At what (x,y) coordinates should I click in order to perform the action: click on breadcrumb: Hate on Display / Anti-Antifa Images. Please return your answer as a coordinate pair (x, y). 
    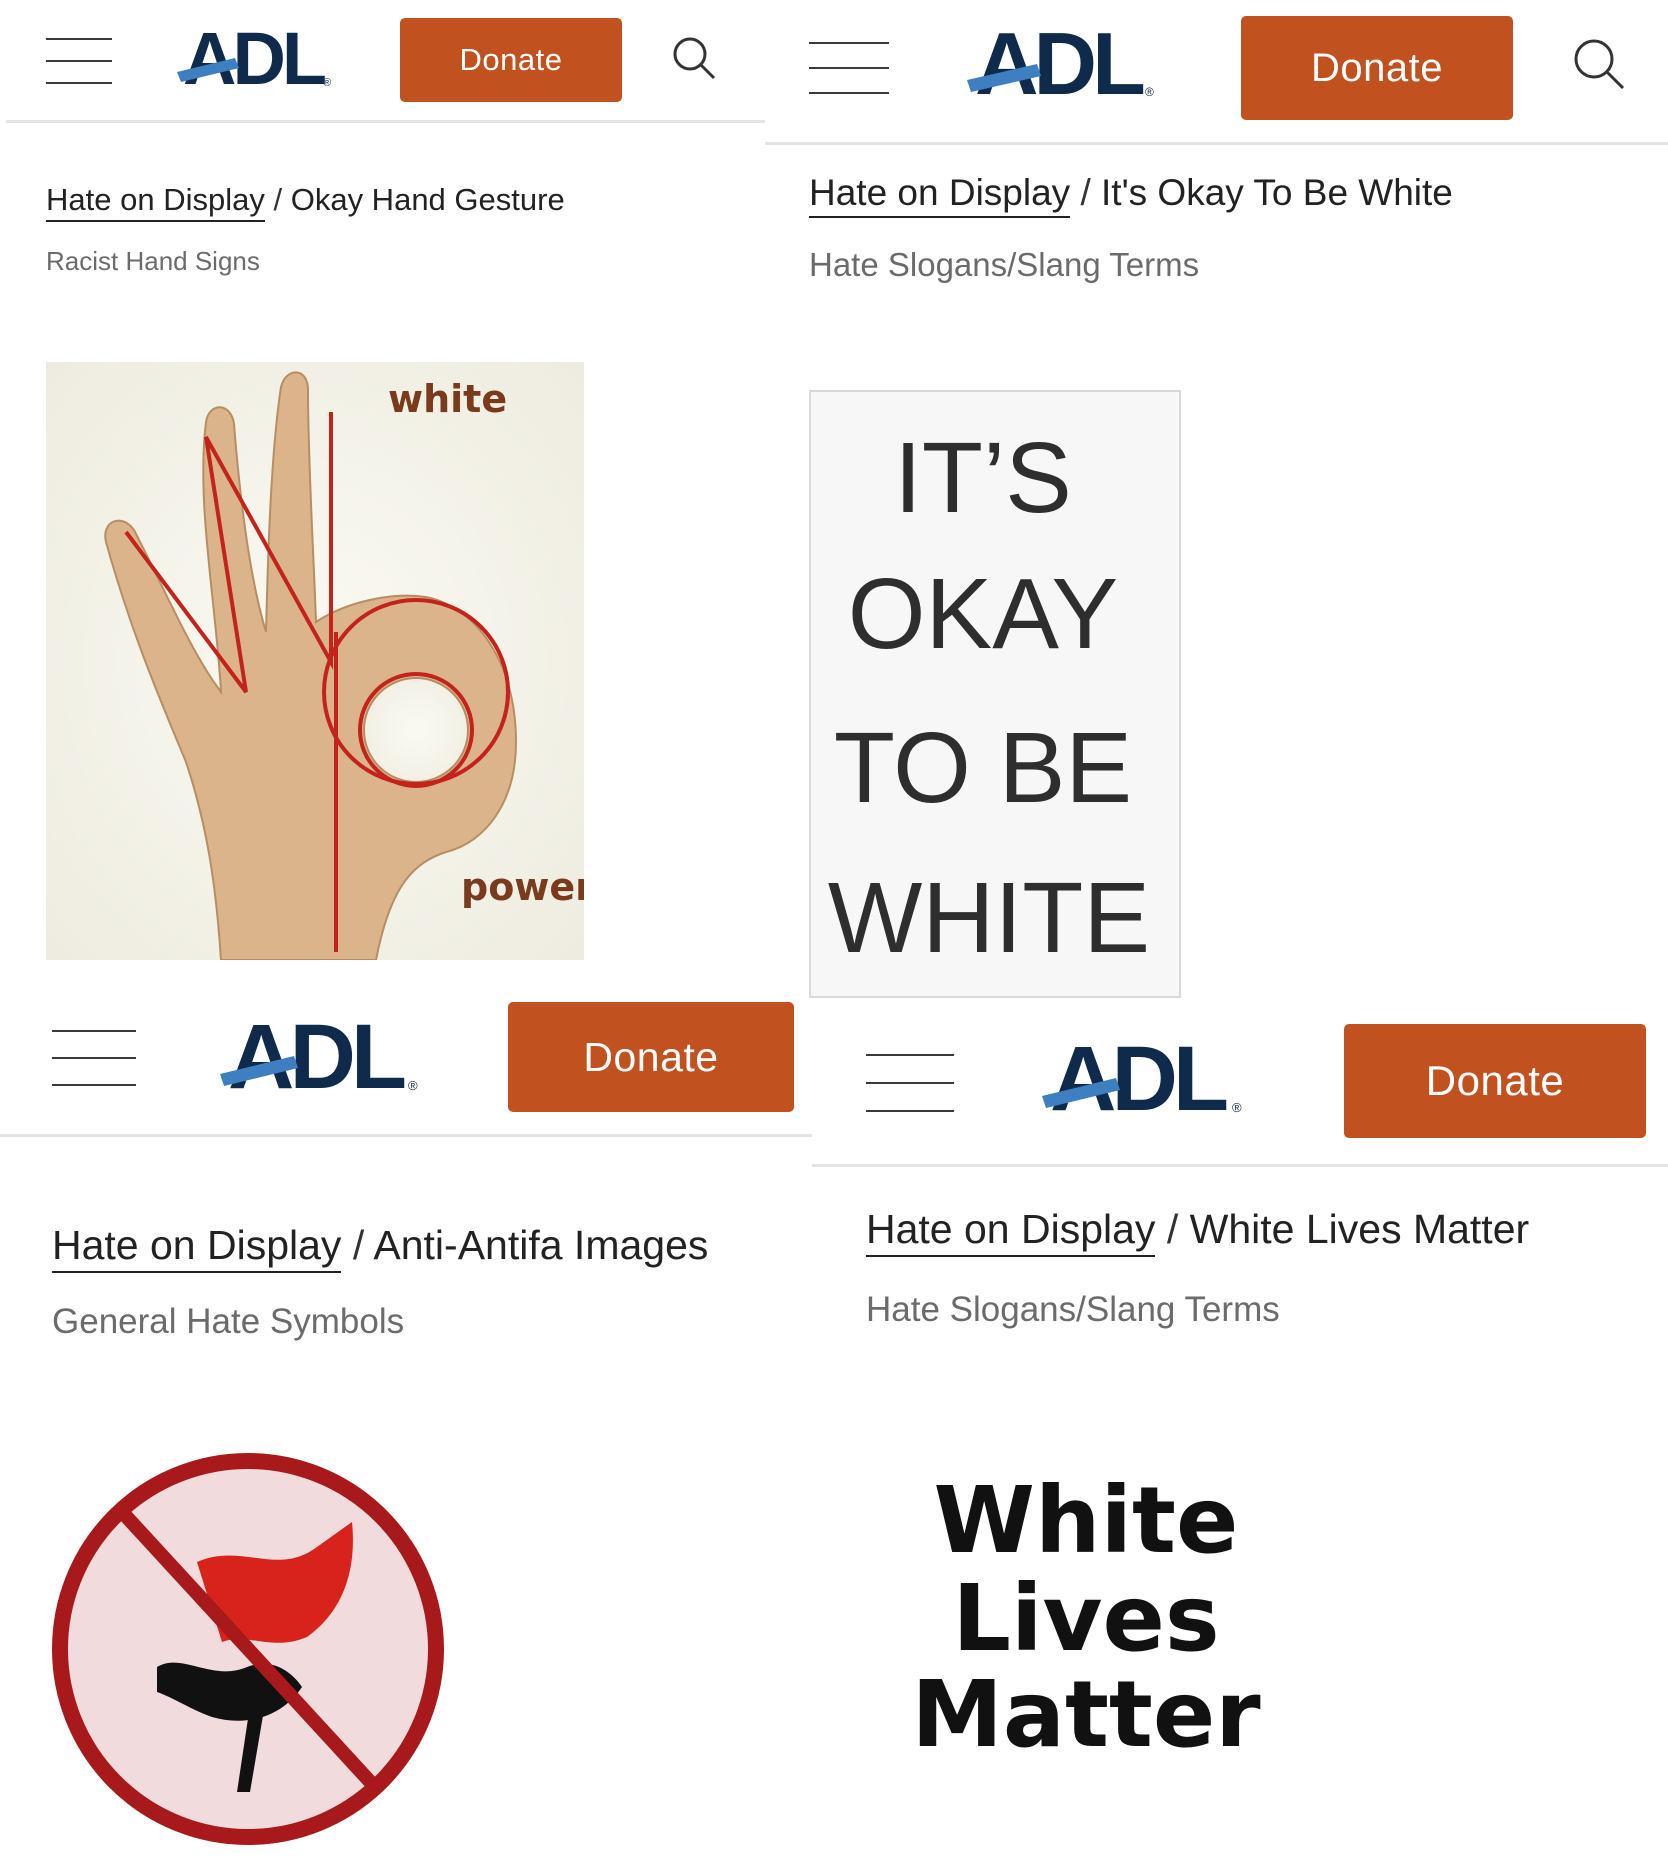
    Looking at the image, I should click on (380, 1247).